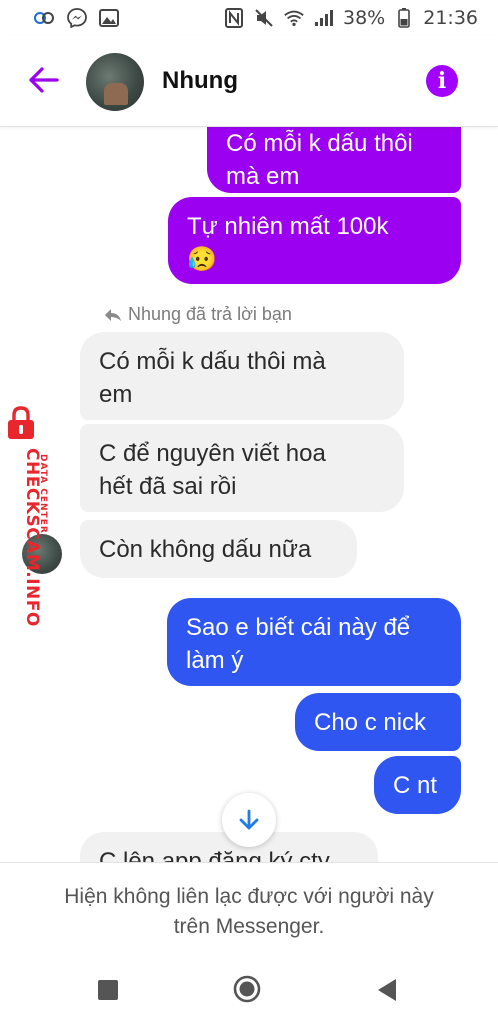  Describe the element at coordinates (109, 18) in the screenshot. I see `gallery-notification-icon` at that location.